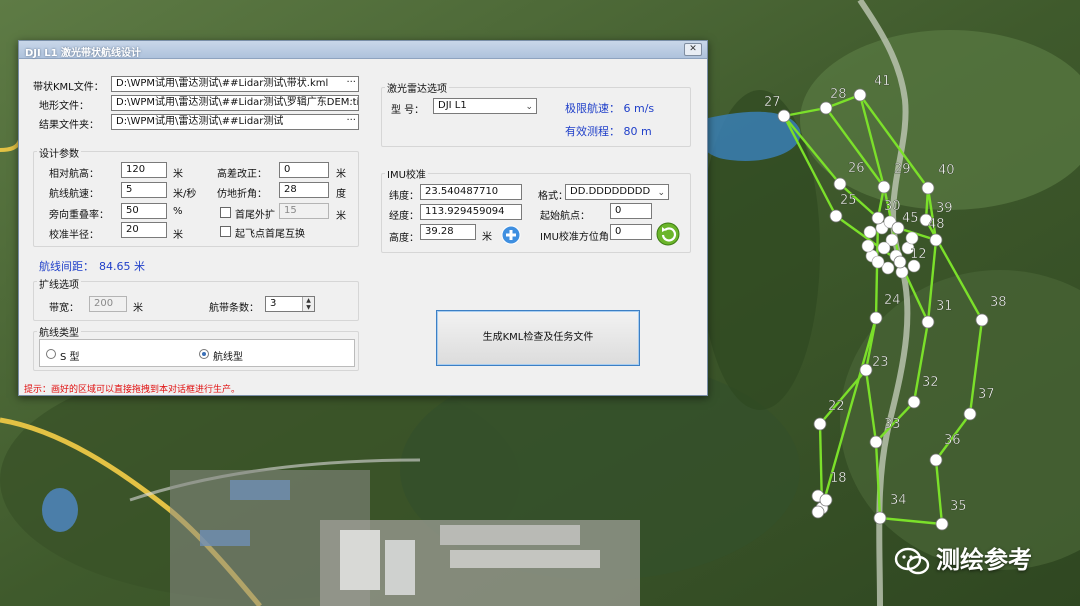  Describe the element at coordinates (74, 174) in the screenshot. I see `rel-alt-label: 相对航高：` at that location.